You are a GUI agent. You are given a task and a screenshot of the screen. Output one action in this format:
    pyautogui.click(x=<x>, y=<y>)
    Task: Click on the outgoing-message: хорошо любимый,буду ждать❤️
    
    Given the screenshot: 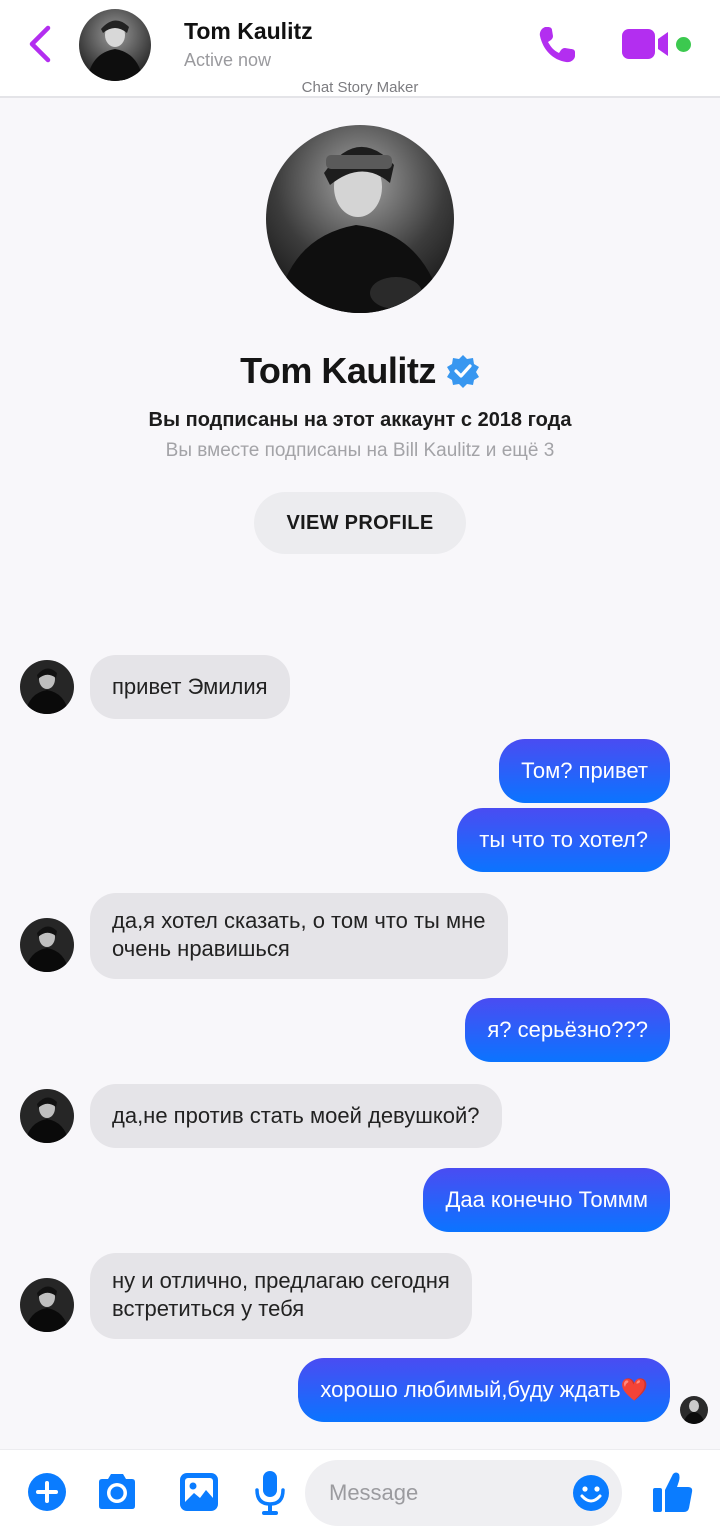 What is the action you would take?
    pyautogui.click(x=484, y=1390)
    